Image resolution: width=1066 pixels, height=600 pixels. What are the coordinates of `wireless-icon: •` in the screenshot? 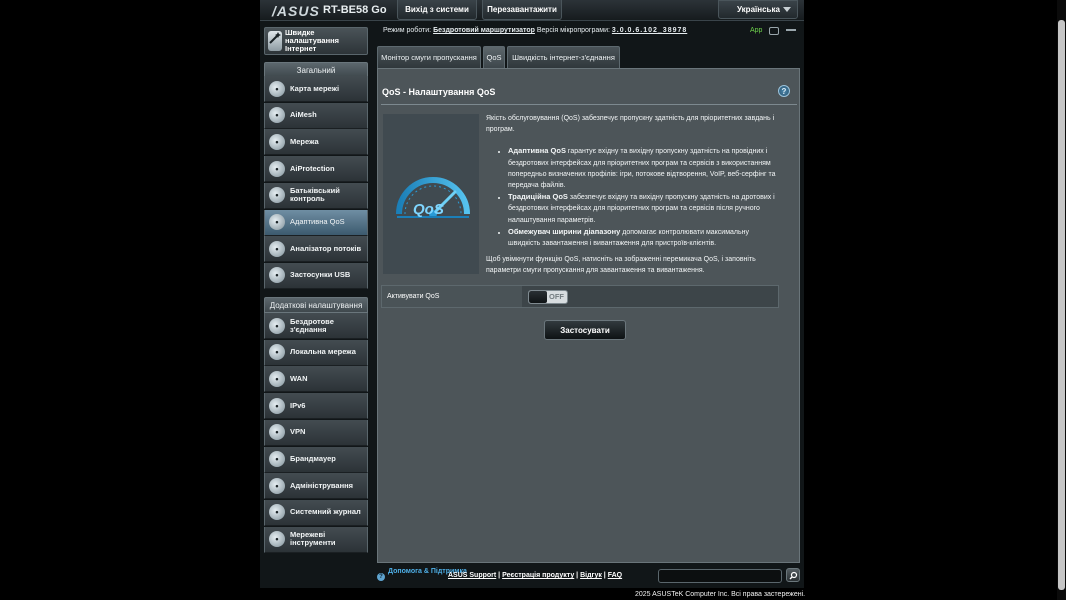 It's located at (277, 325).